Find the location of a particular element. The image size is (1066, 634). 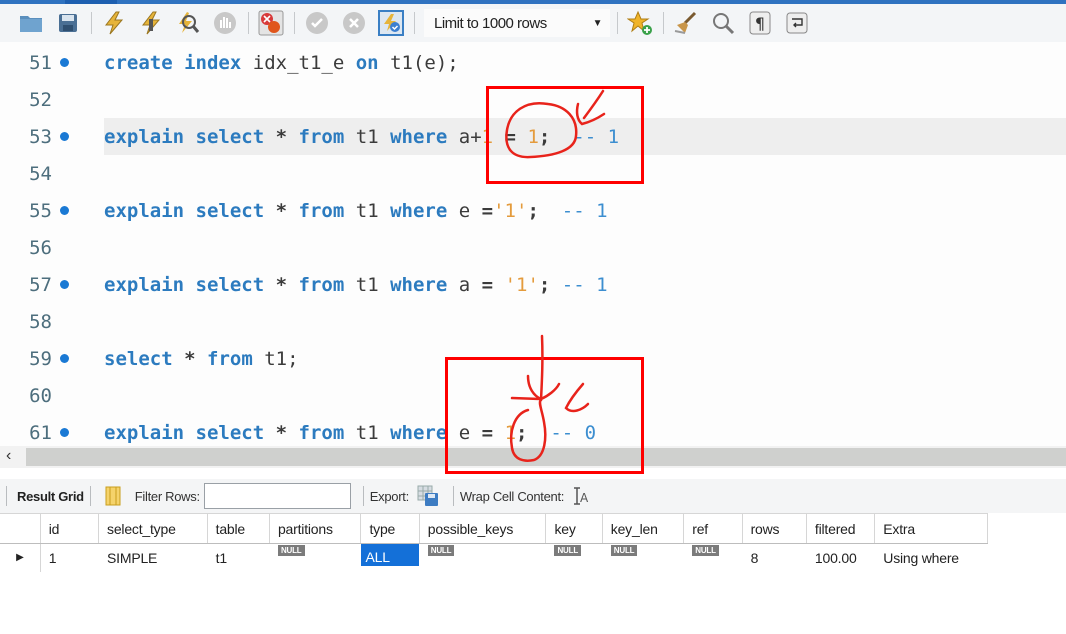

cell-possible-keys: NULL is located at coordinates (482, 558).